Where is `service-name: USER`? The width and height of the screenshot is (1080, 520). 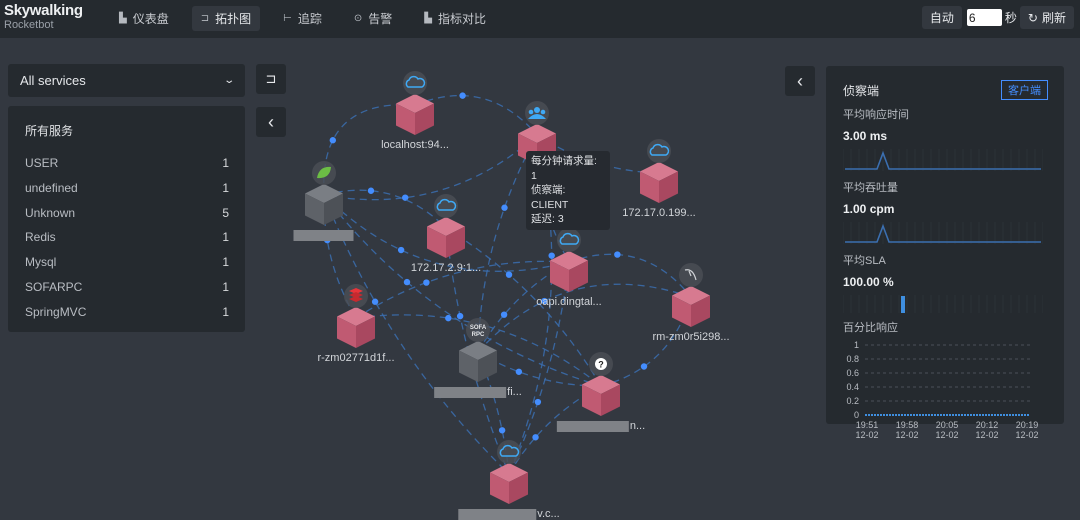 service-name: USER is located at coordinates (42, 163).